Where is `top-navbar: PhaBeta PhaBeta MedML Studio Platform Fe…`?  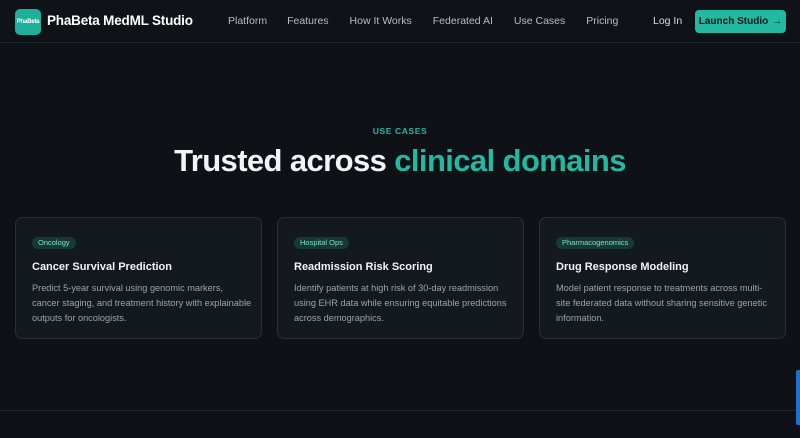
top-navbar: PhaBeta PhaBeta MedML Studio Platform Fe… is located at coordinates (400, 21).